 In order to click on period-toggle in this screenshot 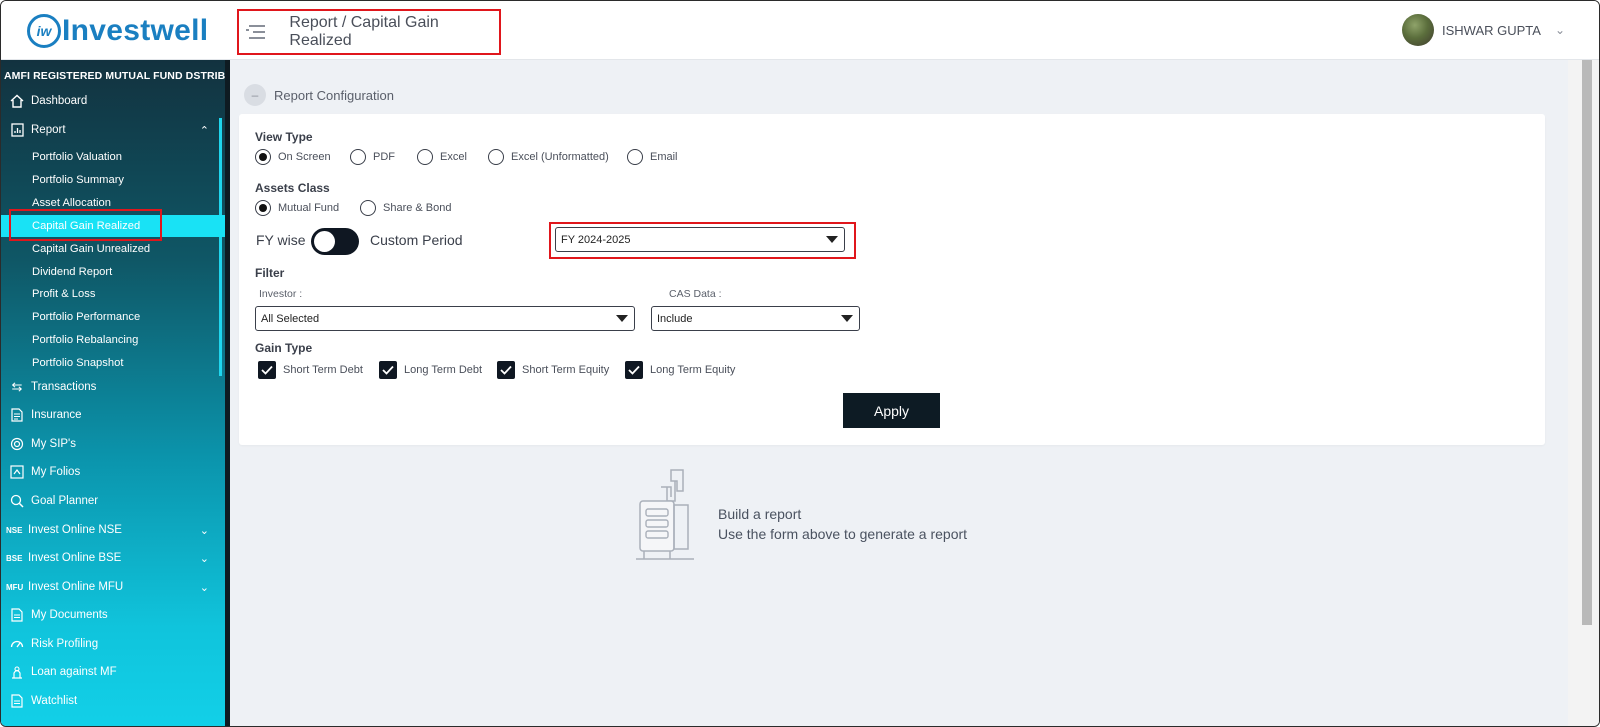, I will do `click(335, 241)`.